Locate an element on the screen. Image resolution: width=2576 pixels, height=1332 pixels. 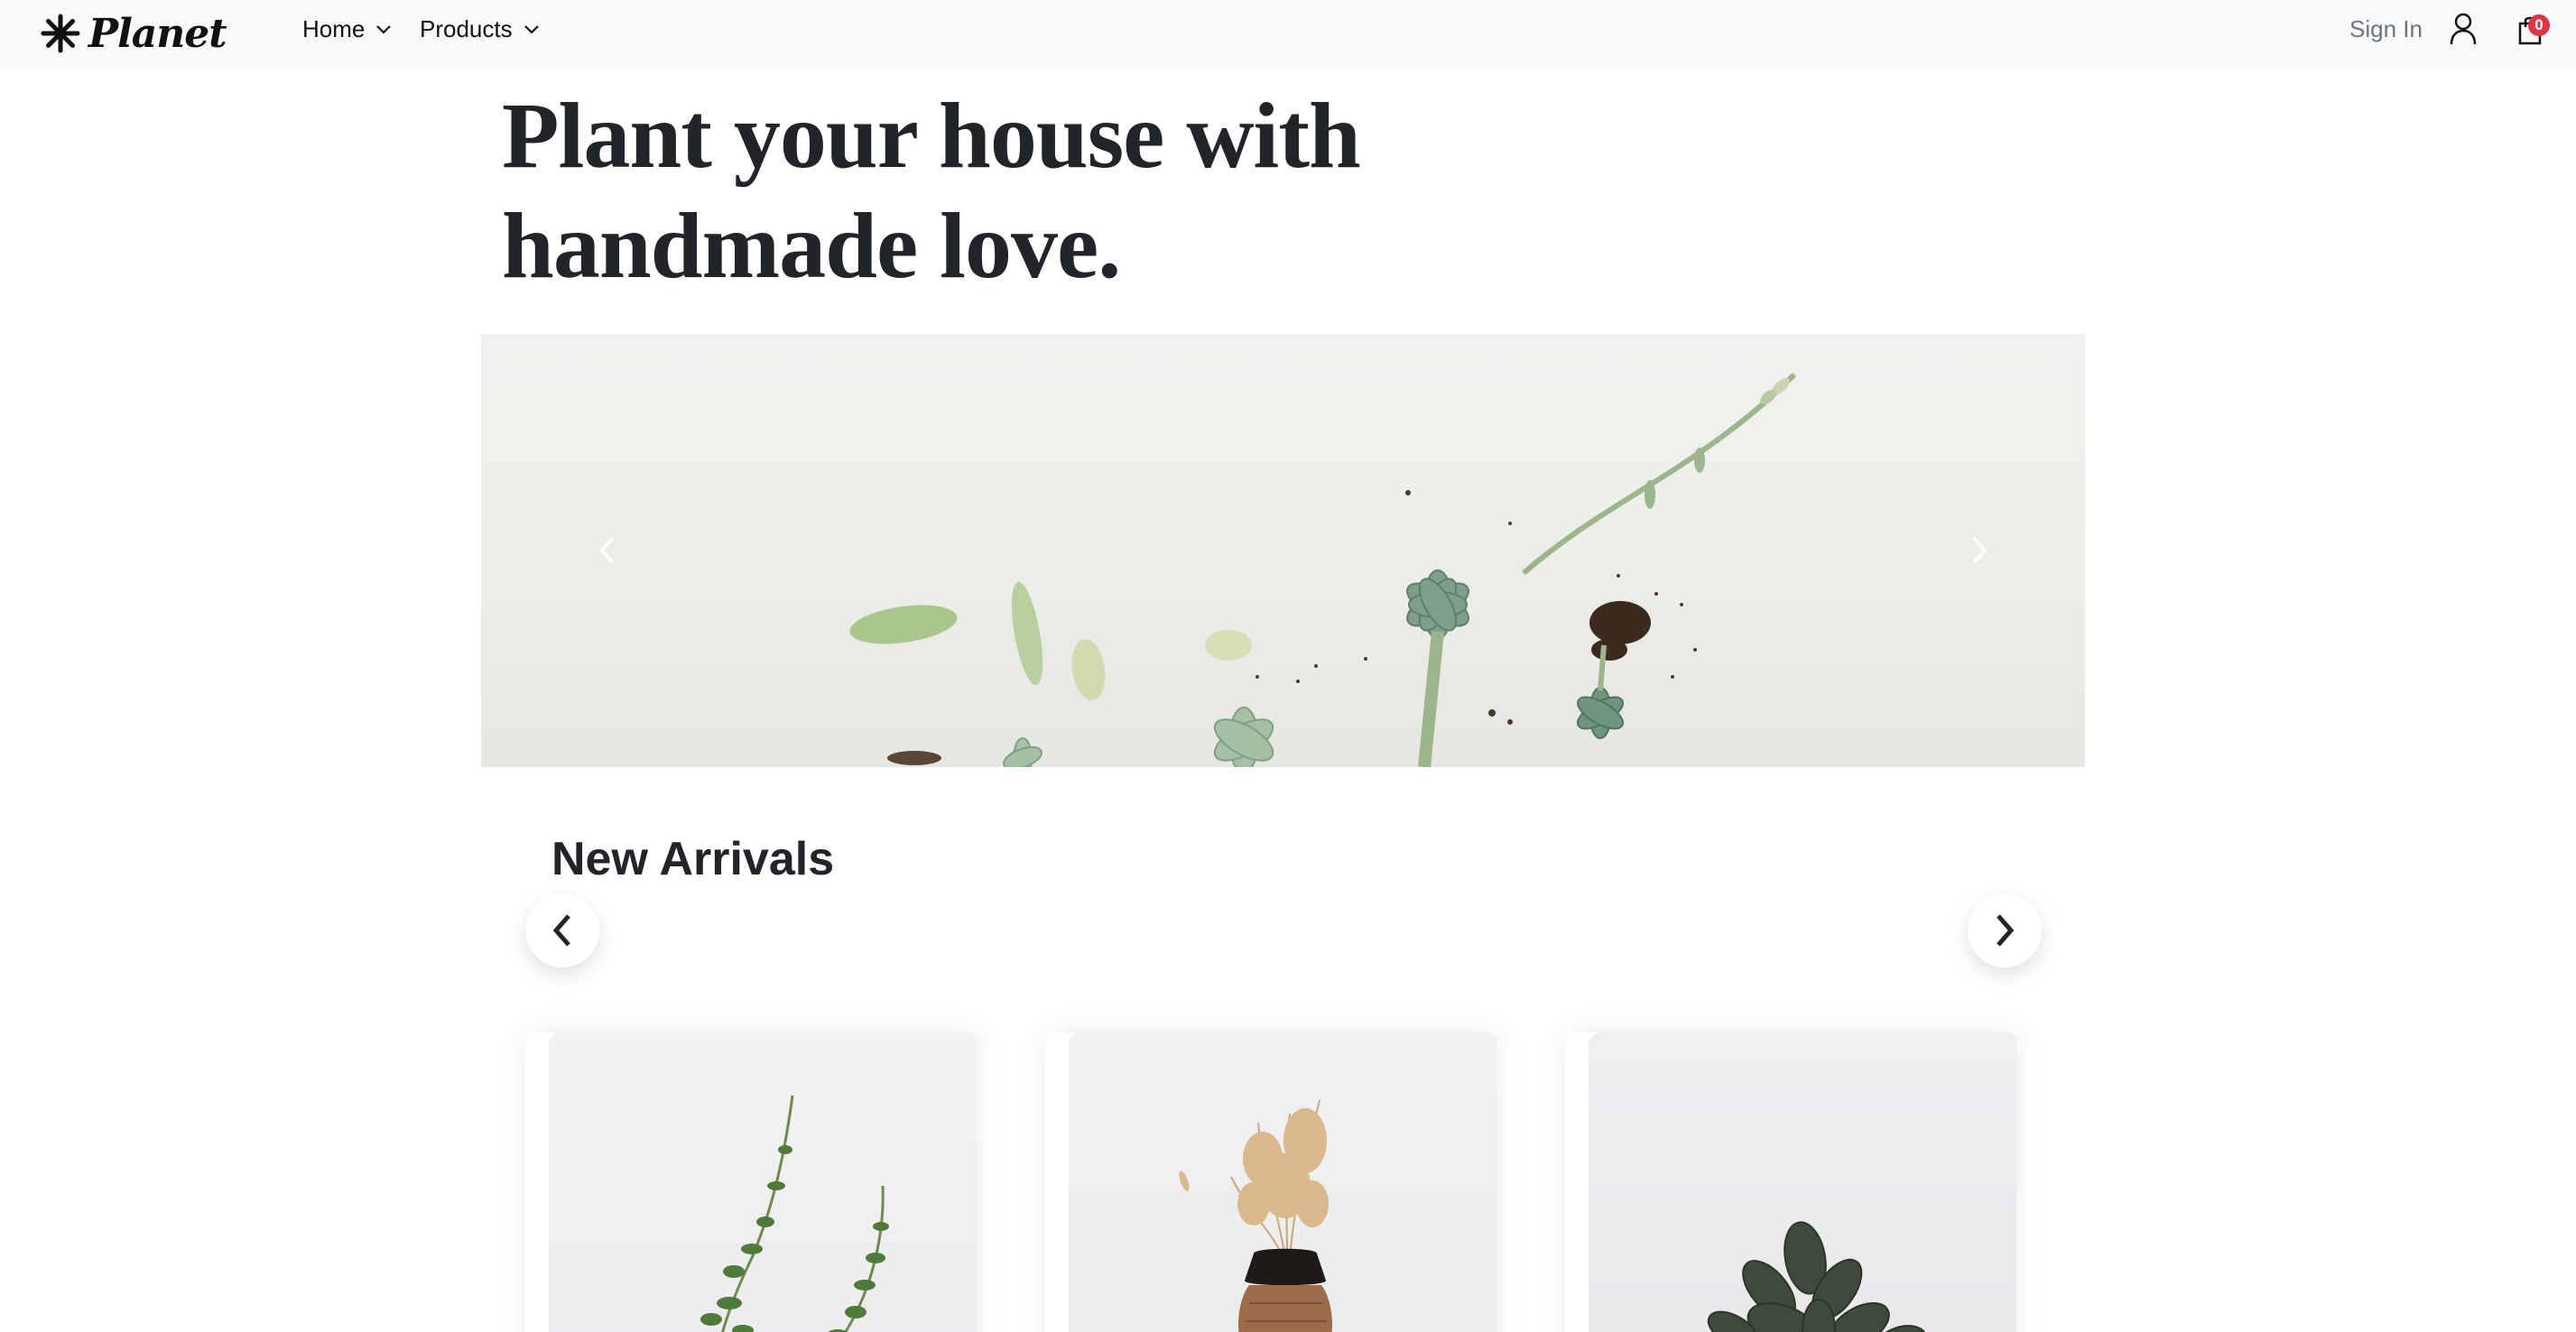
nav-products-dropdown: Products is located at coordinates (480, 29).